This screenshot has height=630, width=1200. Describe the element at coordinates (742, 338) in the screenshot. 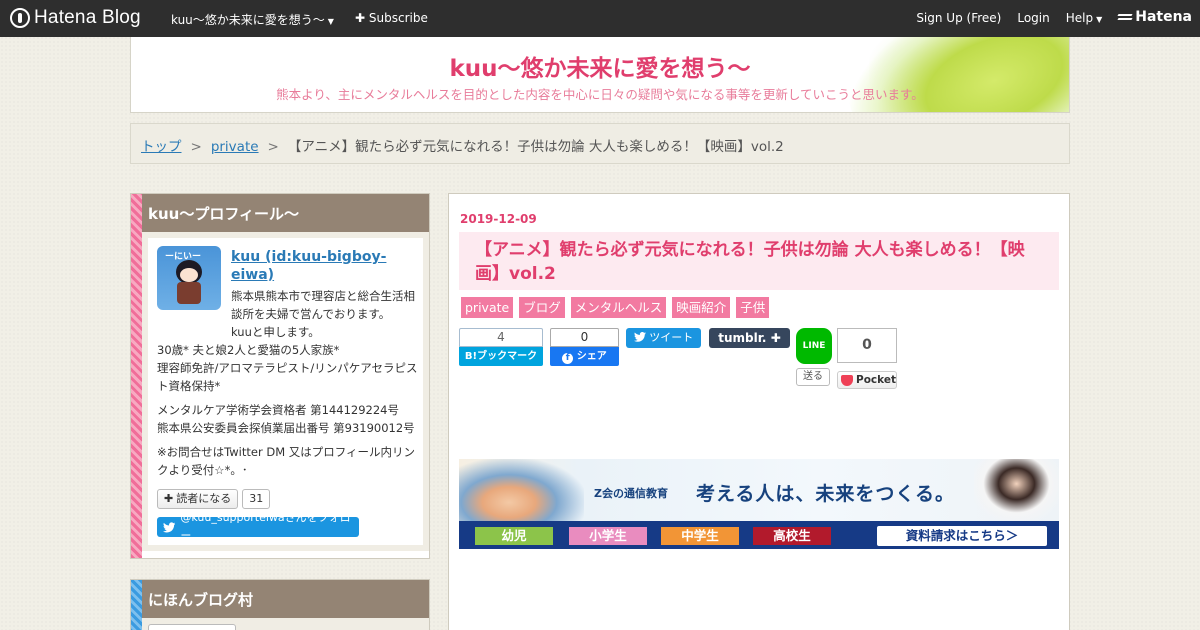

I see `tumblr-label: tumblr.` at that location.